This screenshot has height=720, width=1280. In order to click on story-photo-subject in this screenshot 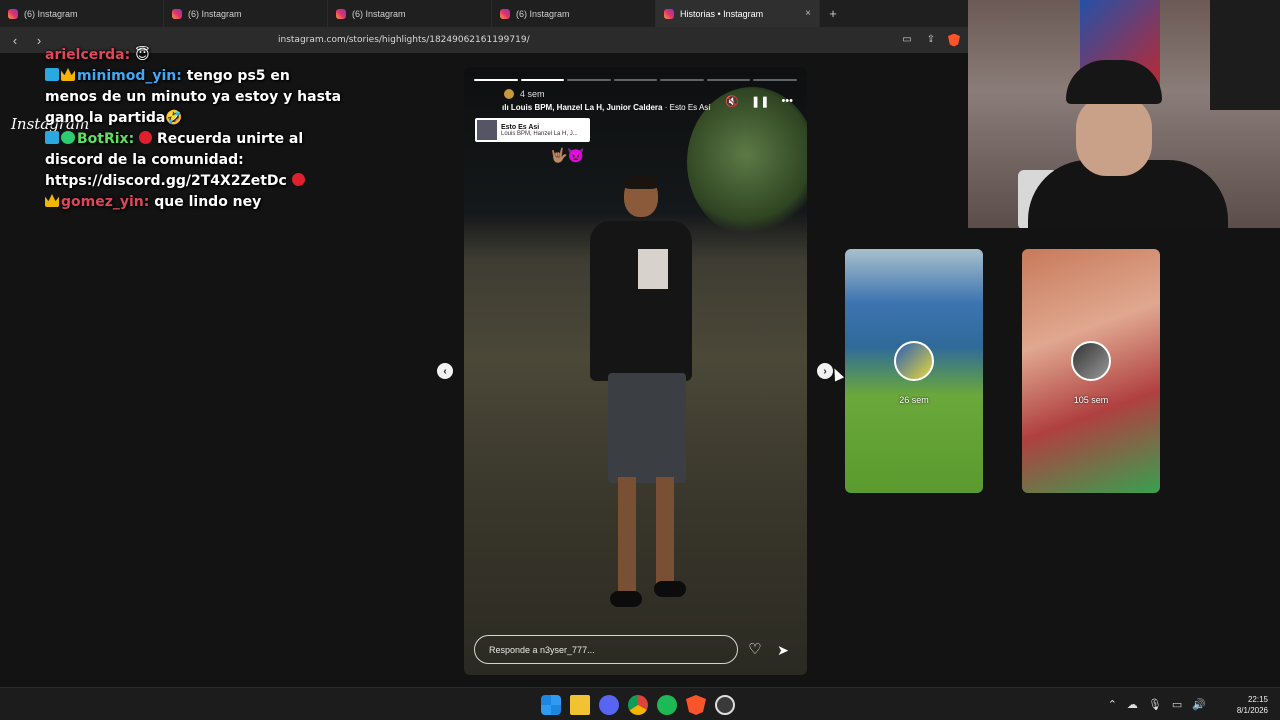, I will do `click(637, 396)`.